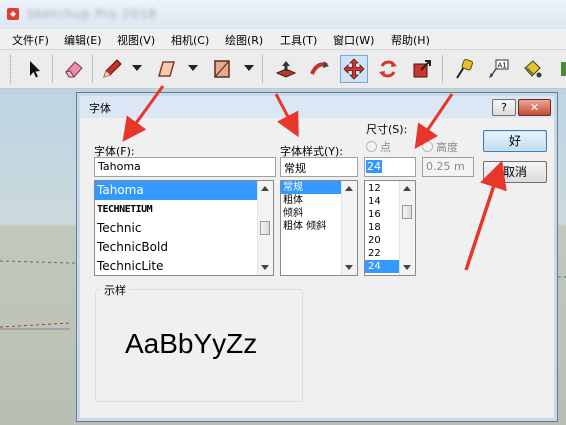 This screenshot has height=425, width=566. What do you see at coordinates (286, 115) in the screenshot?
I see `arrow-to-style-label` at bounding box center [286, 115].